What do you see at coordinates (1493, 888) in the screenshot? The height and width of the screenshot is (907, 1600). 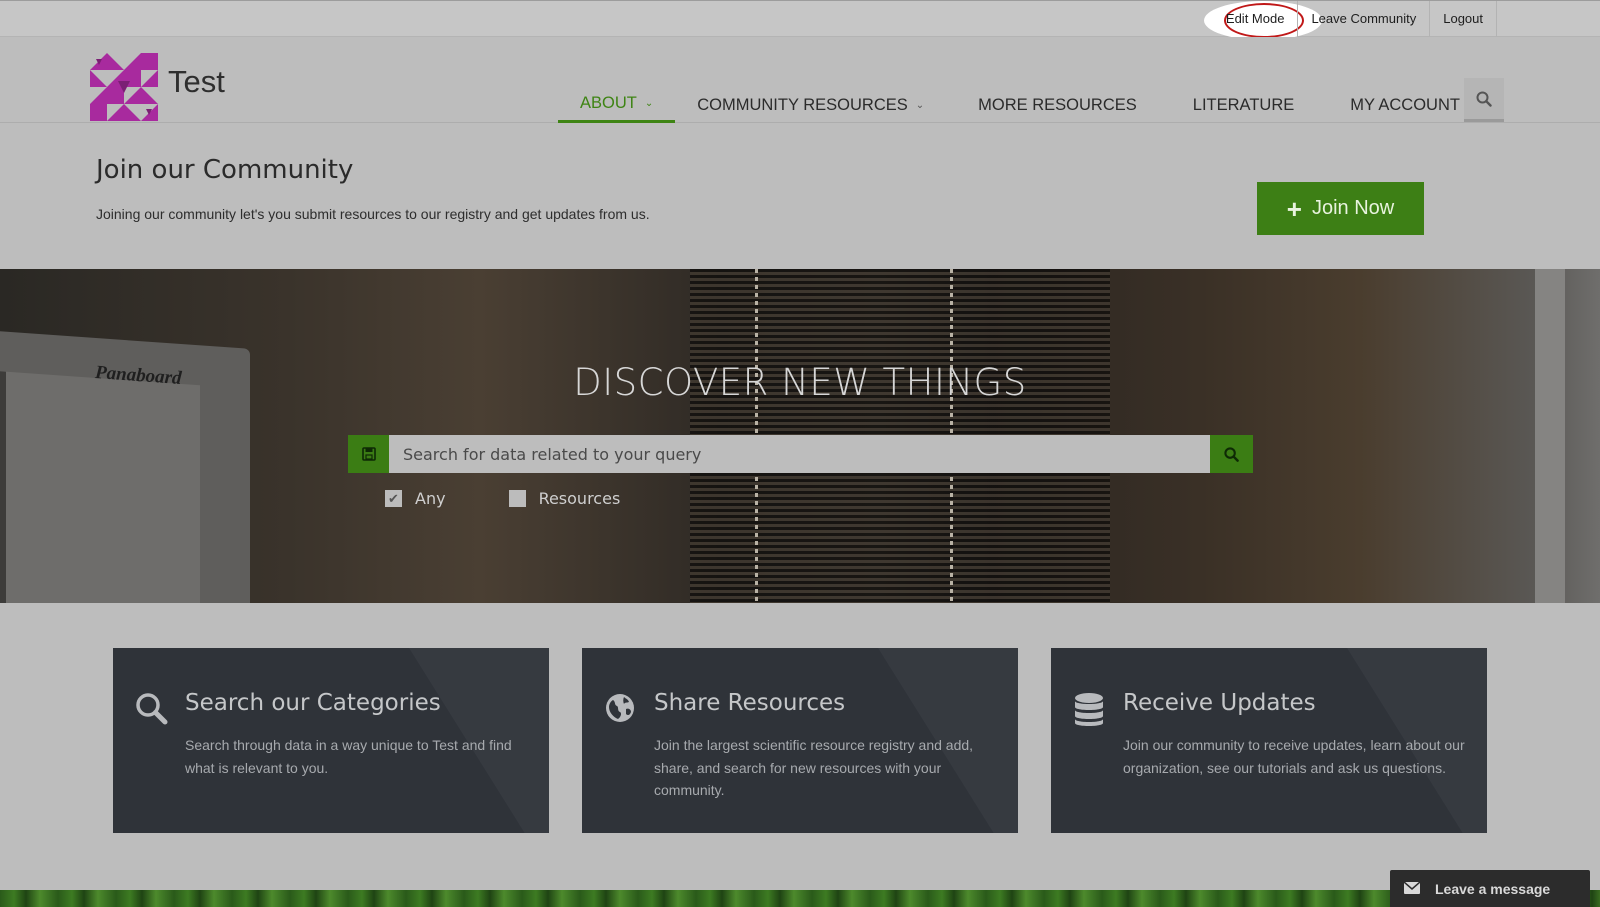 I see `leave-message-label: Leave a message` at bounding box center [1493, 888].